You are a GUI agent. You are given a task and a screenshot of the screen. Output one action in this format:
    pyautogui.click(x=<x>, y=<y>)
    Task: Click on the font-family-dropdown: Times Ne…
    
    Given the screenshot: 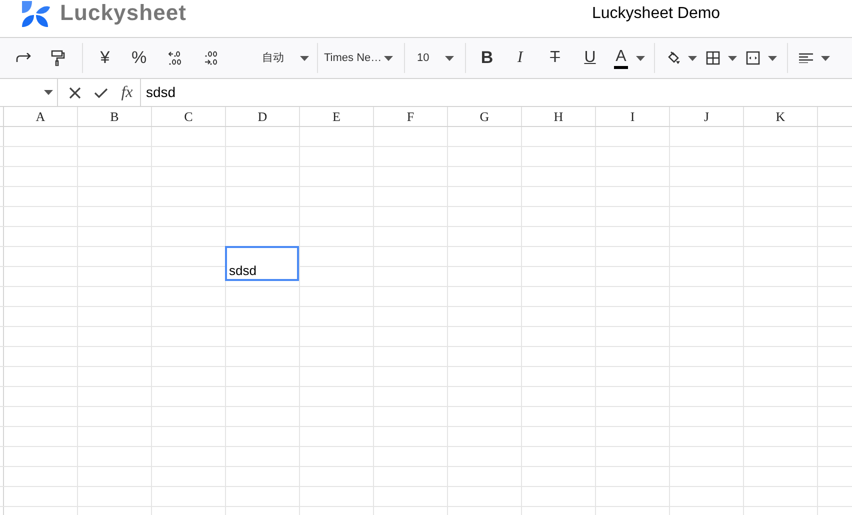 What is the action you would take?
    pyautogui.click(x=361, y=58)
    